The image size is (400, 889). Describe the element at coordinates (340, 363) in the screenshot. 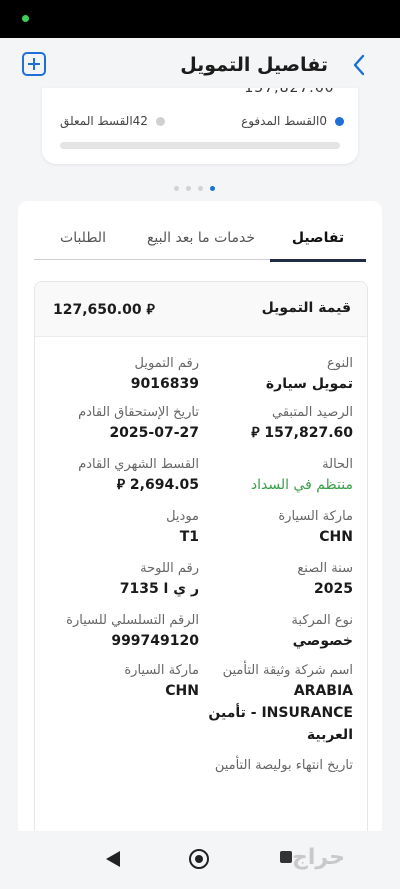

I see `type-label: النوع` at that location.